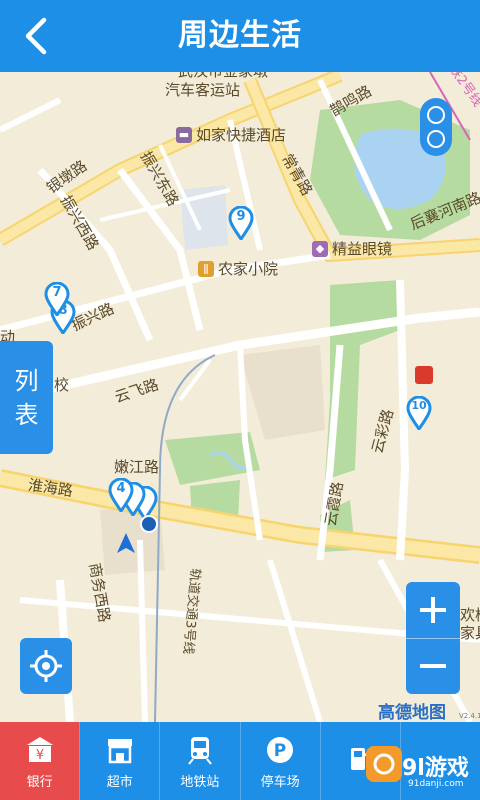 Image resolution: width=480 pixels, height=800 pixels. I want to click on list-view-button: 列 表, so click(26, 397).